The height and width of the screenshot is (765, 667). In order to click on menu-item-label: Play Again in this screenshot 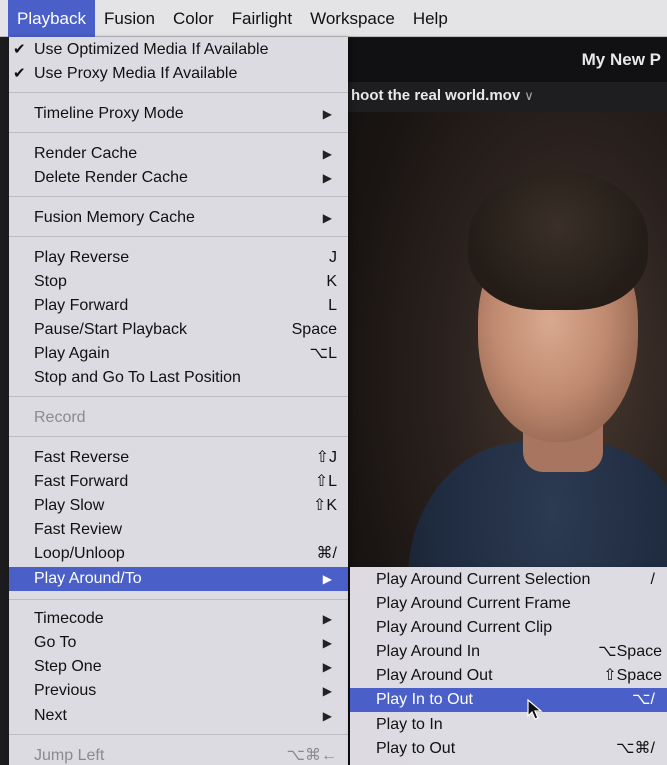, I will do `click(72, 353)`.